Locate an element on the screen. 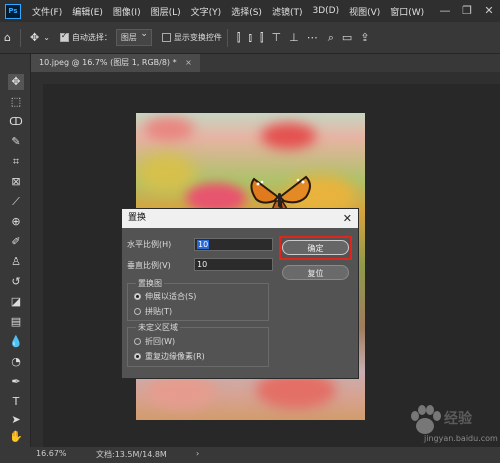 This screenshot has height=463, width=500. align-left-icon: ⫿ is located at coordinates (239, 38).